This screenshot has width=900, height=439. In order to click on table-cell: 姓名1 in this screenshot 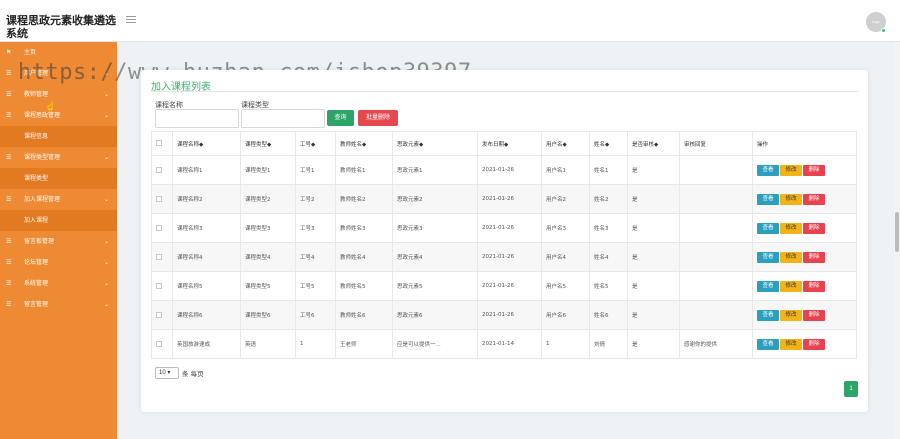, I will do `click(608, 170)`.